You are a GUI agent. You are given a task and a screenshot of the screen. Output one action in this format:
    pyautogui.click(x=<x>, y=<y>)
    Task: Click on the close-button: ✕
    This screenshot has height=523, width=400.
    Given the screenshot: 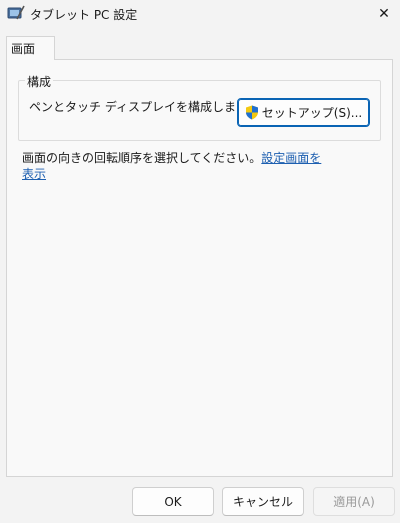 What is the action you would take?
    pyautogui.click(x=384, y=14)
    